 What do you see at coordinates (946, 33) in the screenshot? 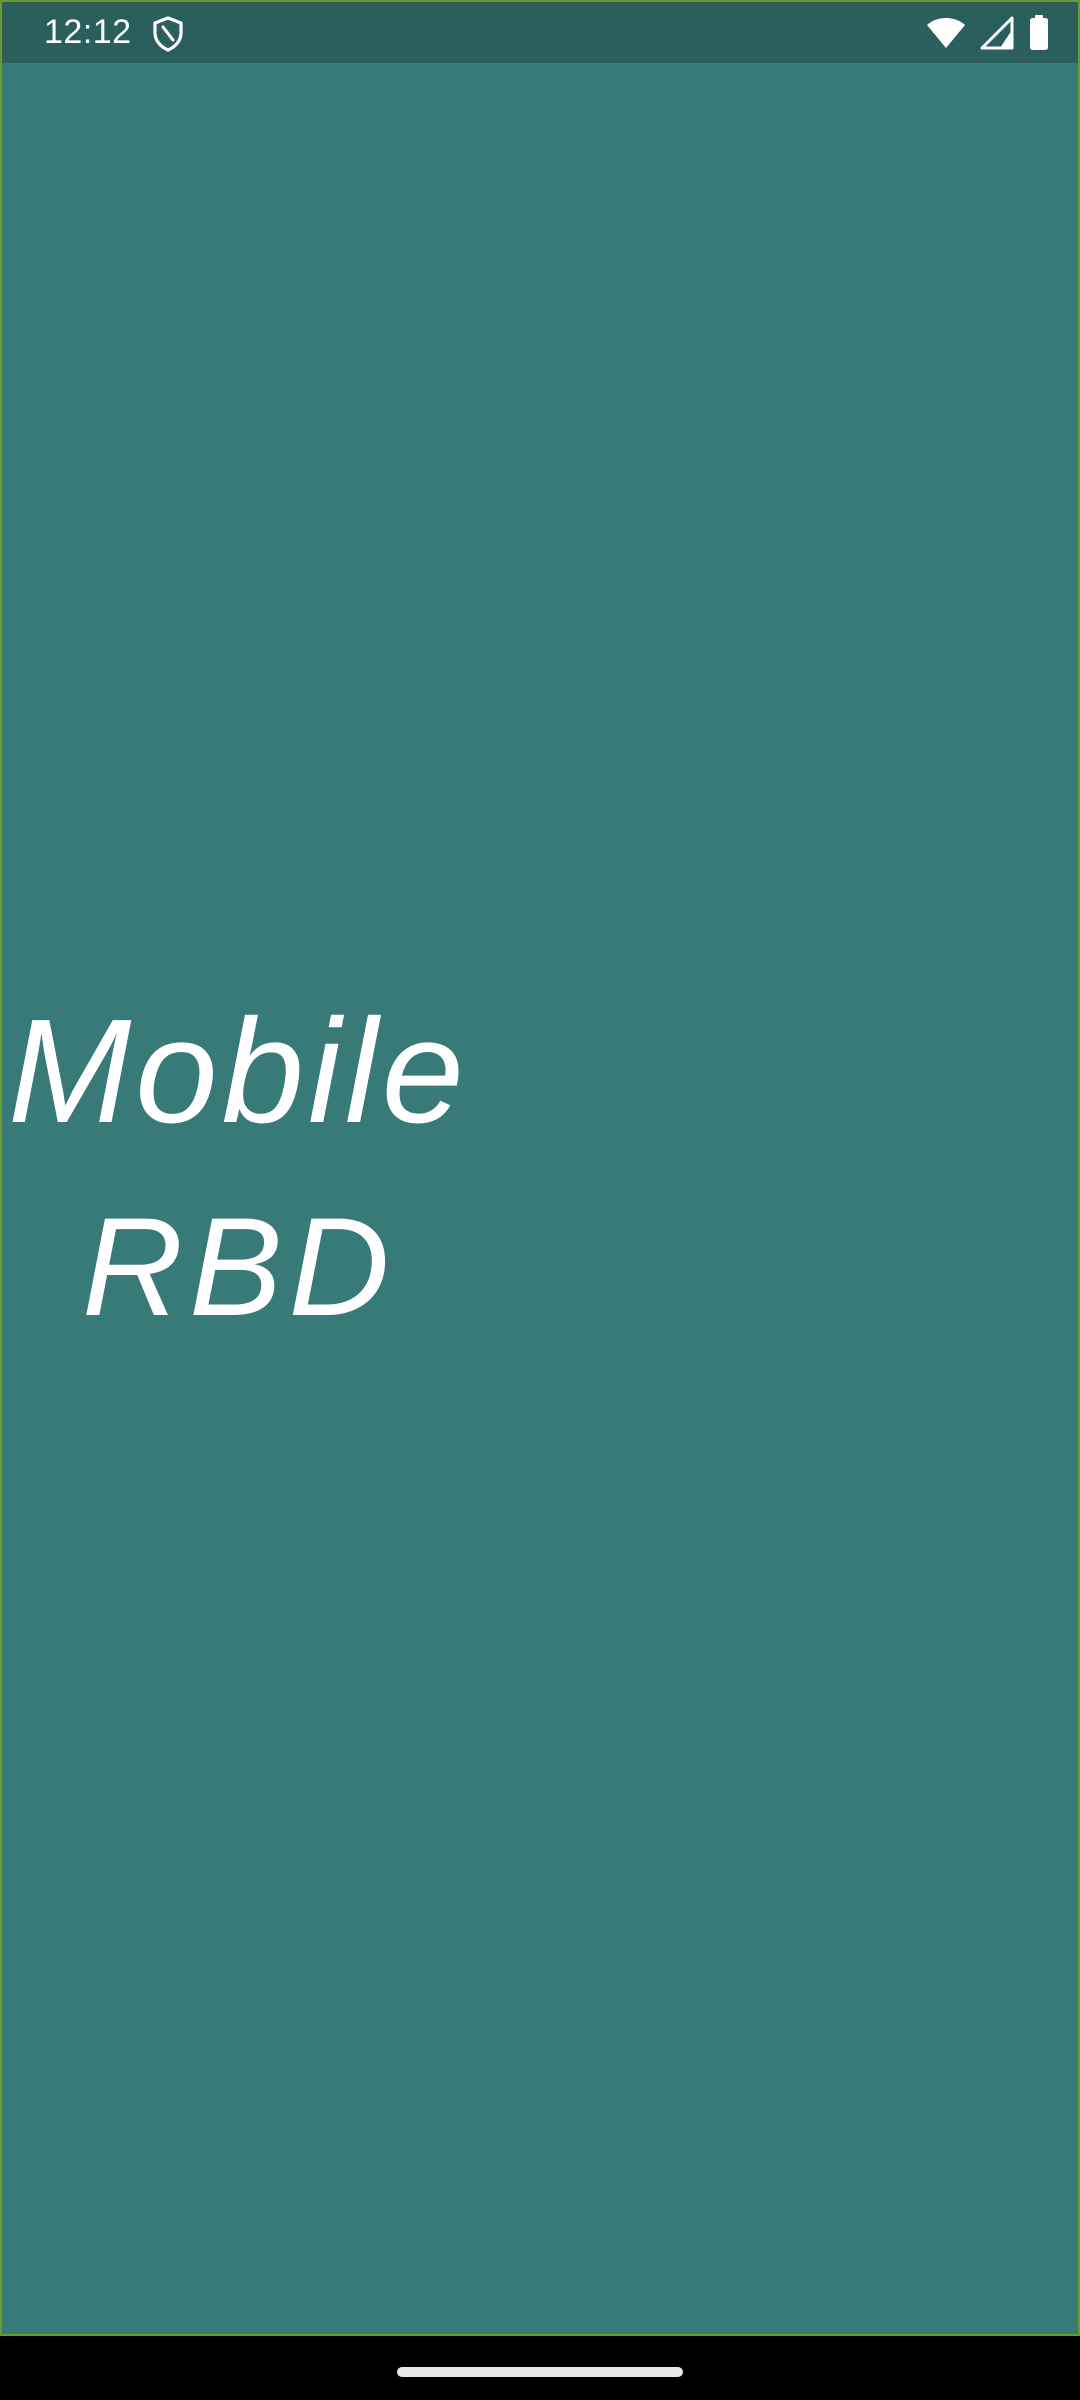
I see `wifi-icon` at bounding box center [946, 33].